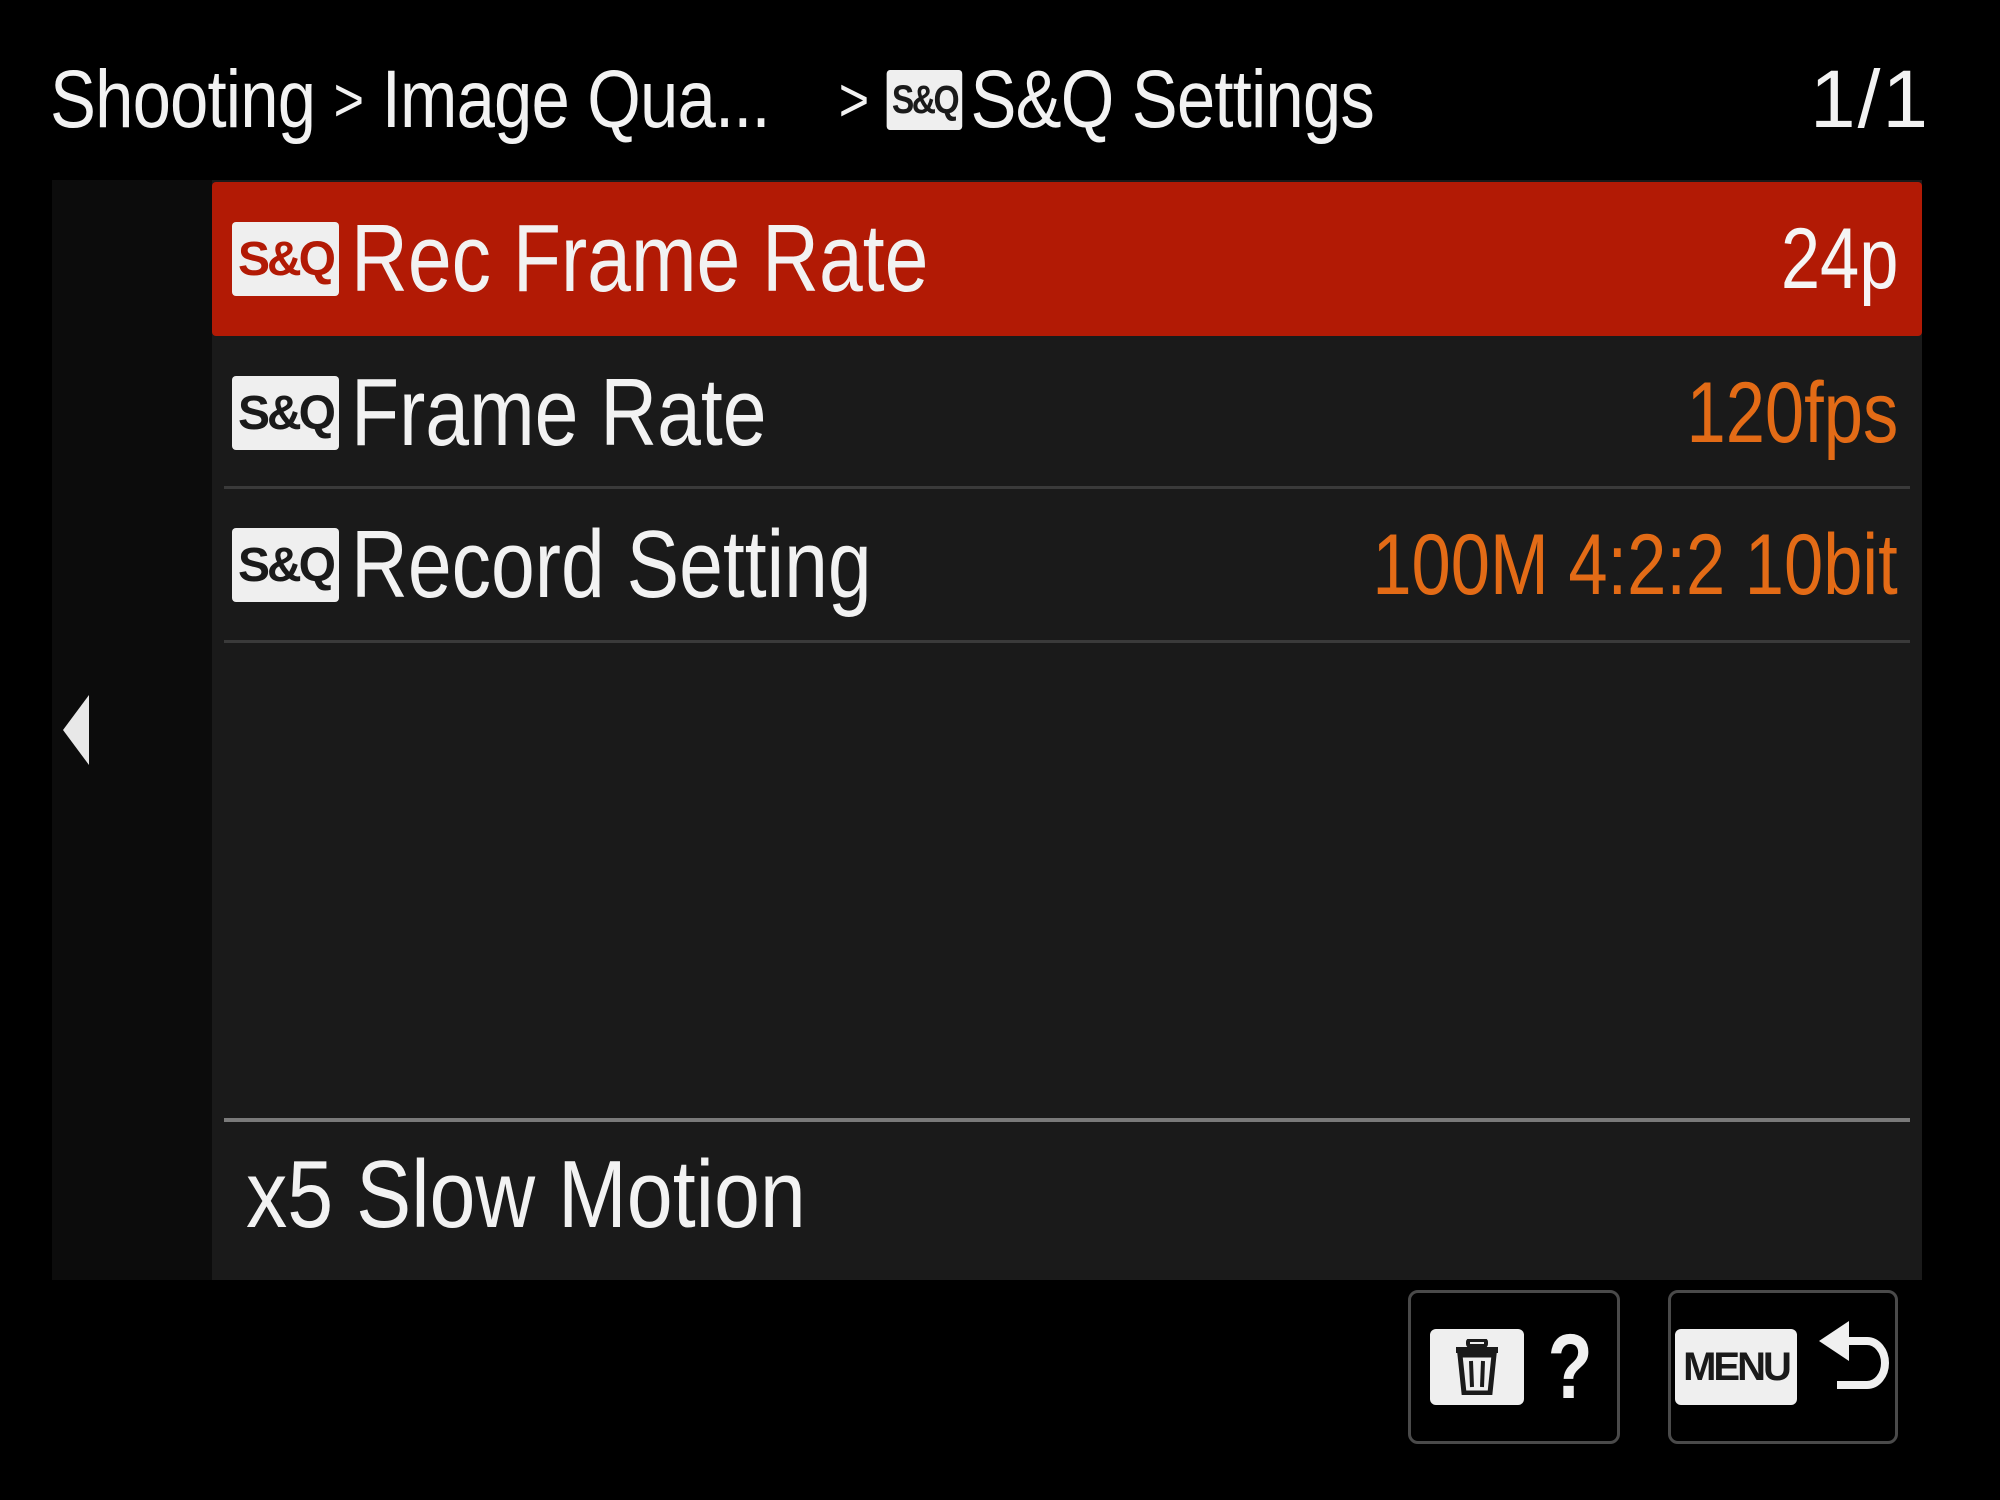 This screenshot has width=2000, height=1500. I want to click on item-description: x5 Slow Motion, so click(526, 1194).